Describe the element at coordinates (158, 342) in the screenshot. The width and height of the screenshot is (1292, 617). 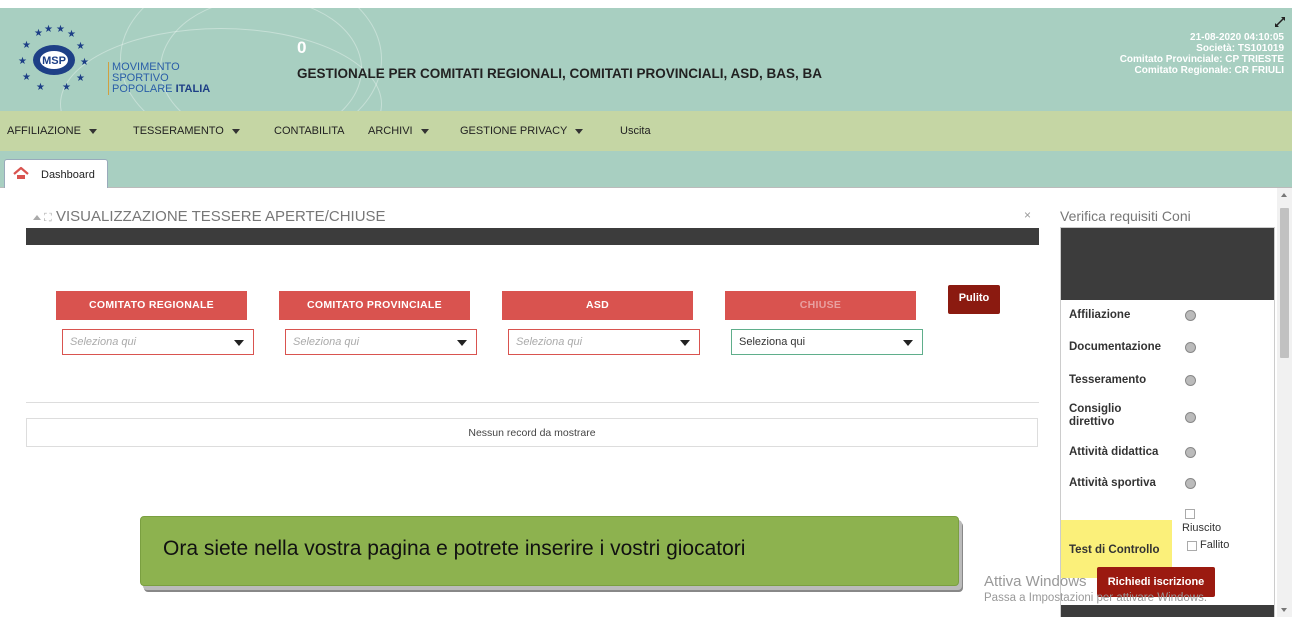
I see `comitato-regionale-select: Seleziona qui` at that location.